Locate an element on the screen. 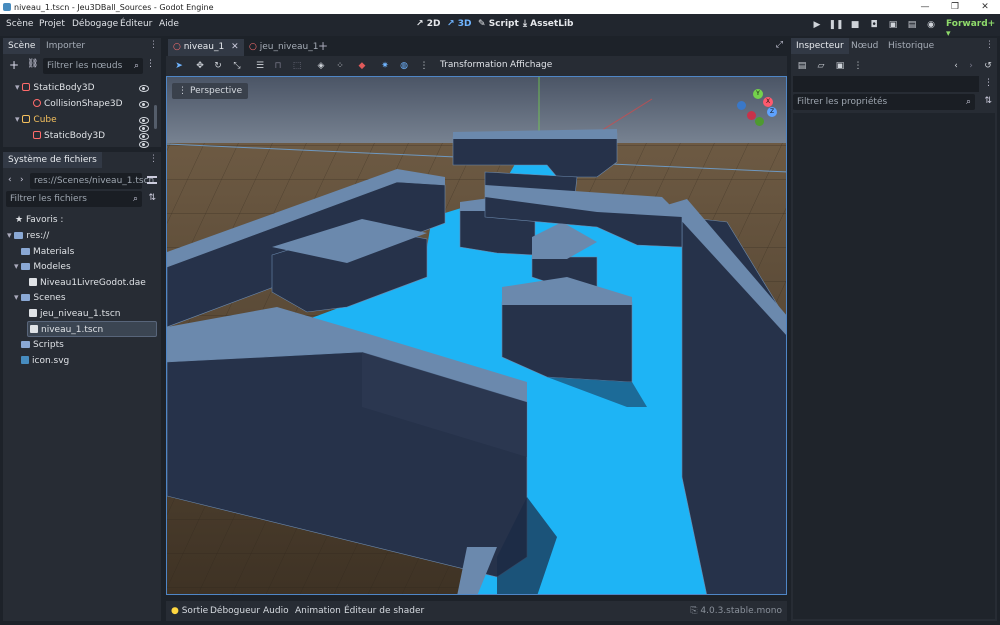 The height and width of the screenshot is (625, 1000). environment-toggle-icon: ◍ is located at coordinates (404, 66).